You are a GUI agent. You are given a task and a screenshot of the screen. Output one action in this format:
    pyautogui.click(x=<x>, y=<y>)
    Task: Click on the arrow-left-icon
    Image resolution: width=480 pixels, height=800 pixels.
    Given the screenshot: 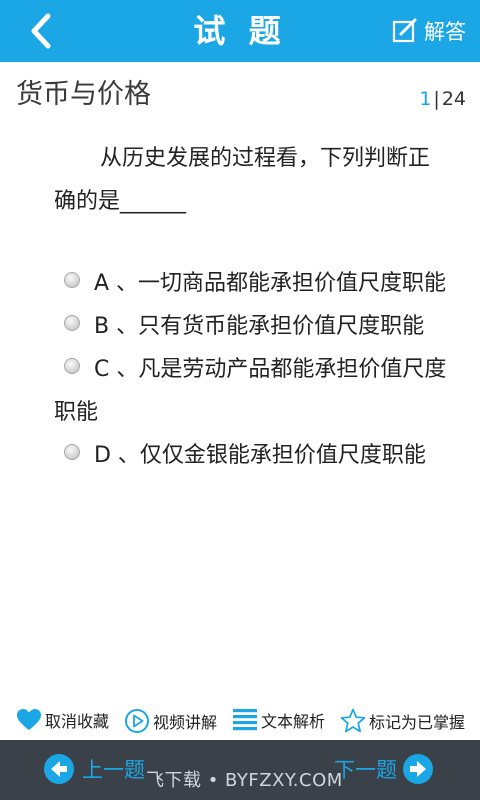 What is the action you would take?
    pyautogui.click(x=59, y=769)
    